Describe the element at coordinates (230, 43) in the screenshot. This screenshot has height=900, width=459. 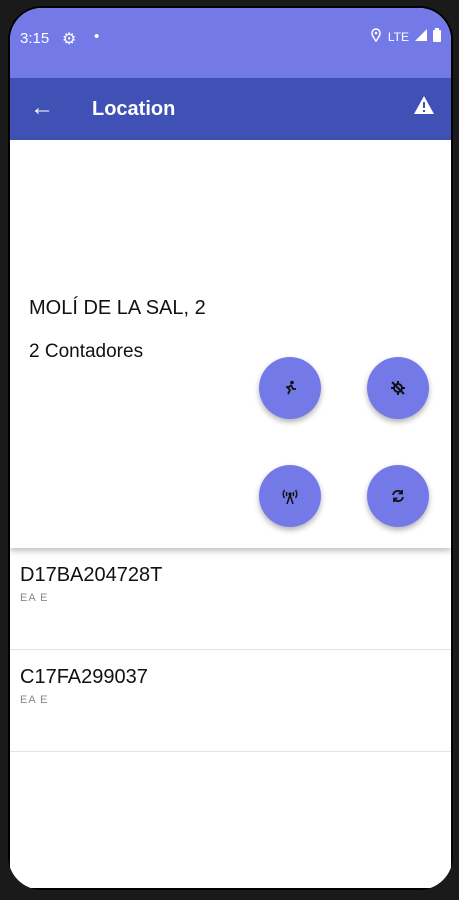
I see `status-bar: 3:15 ⚙ • LTE` at that location.